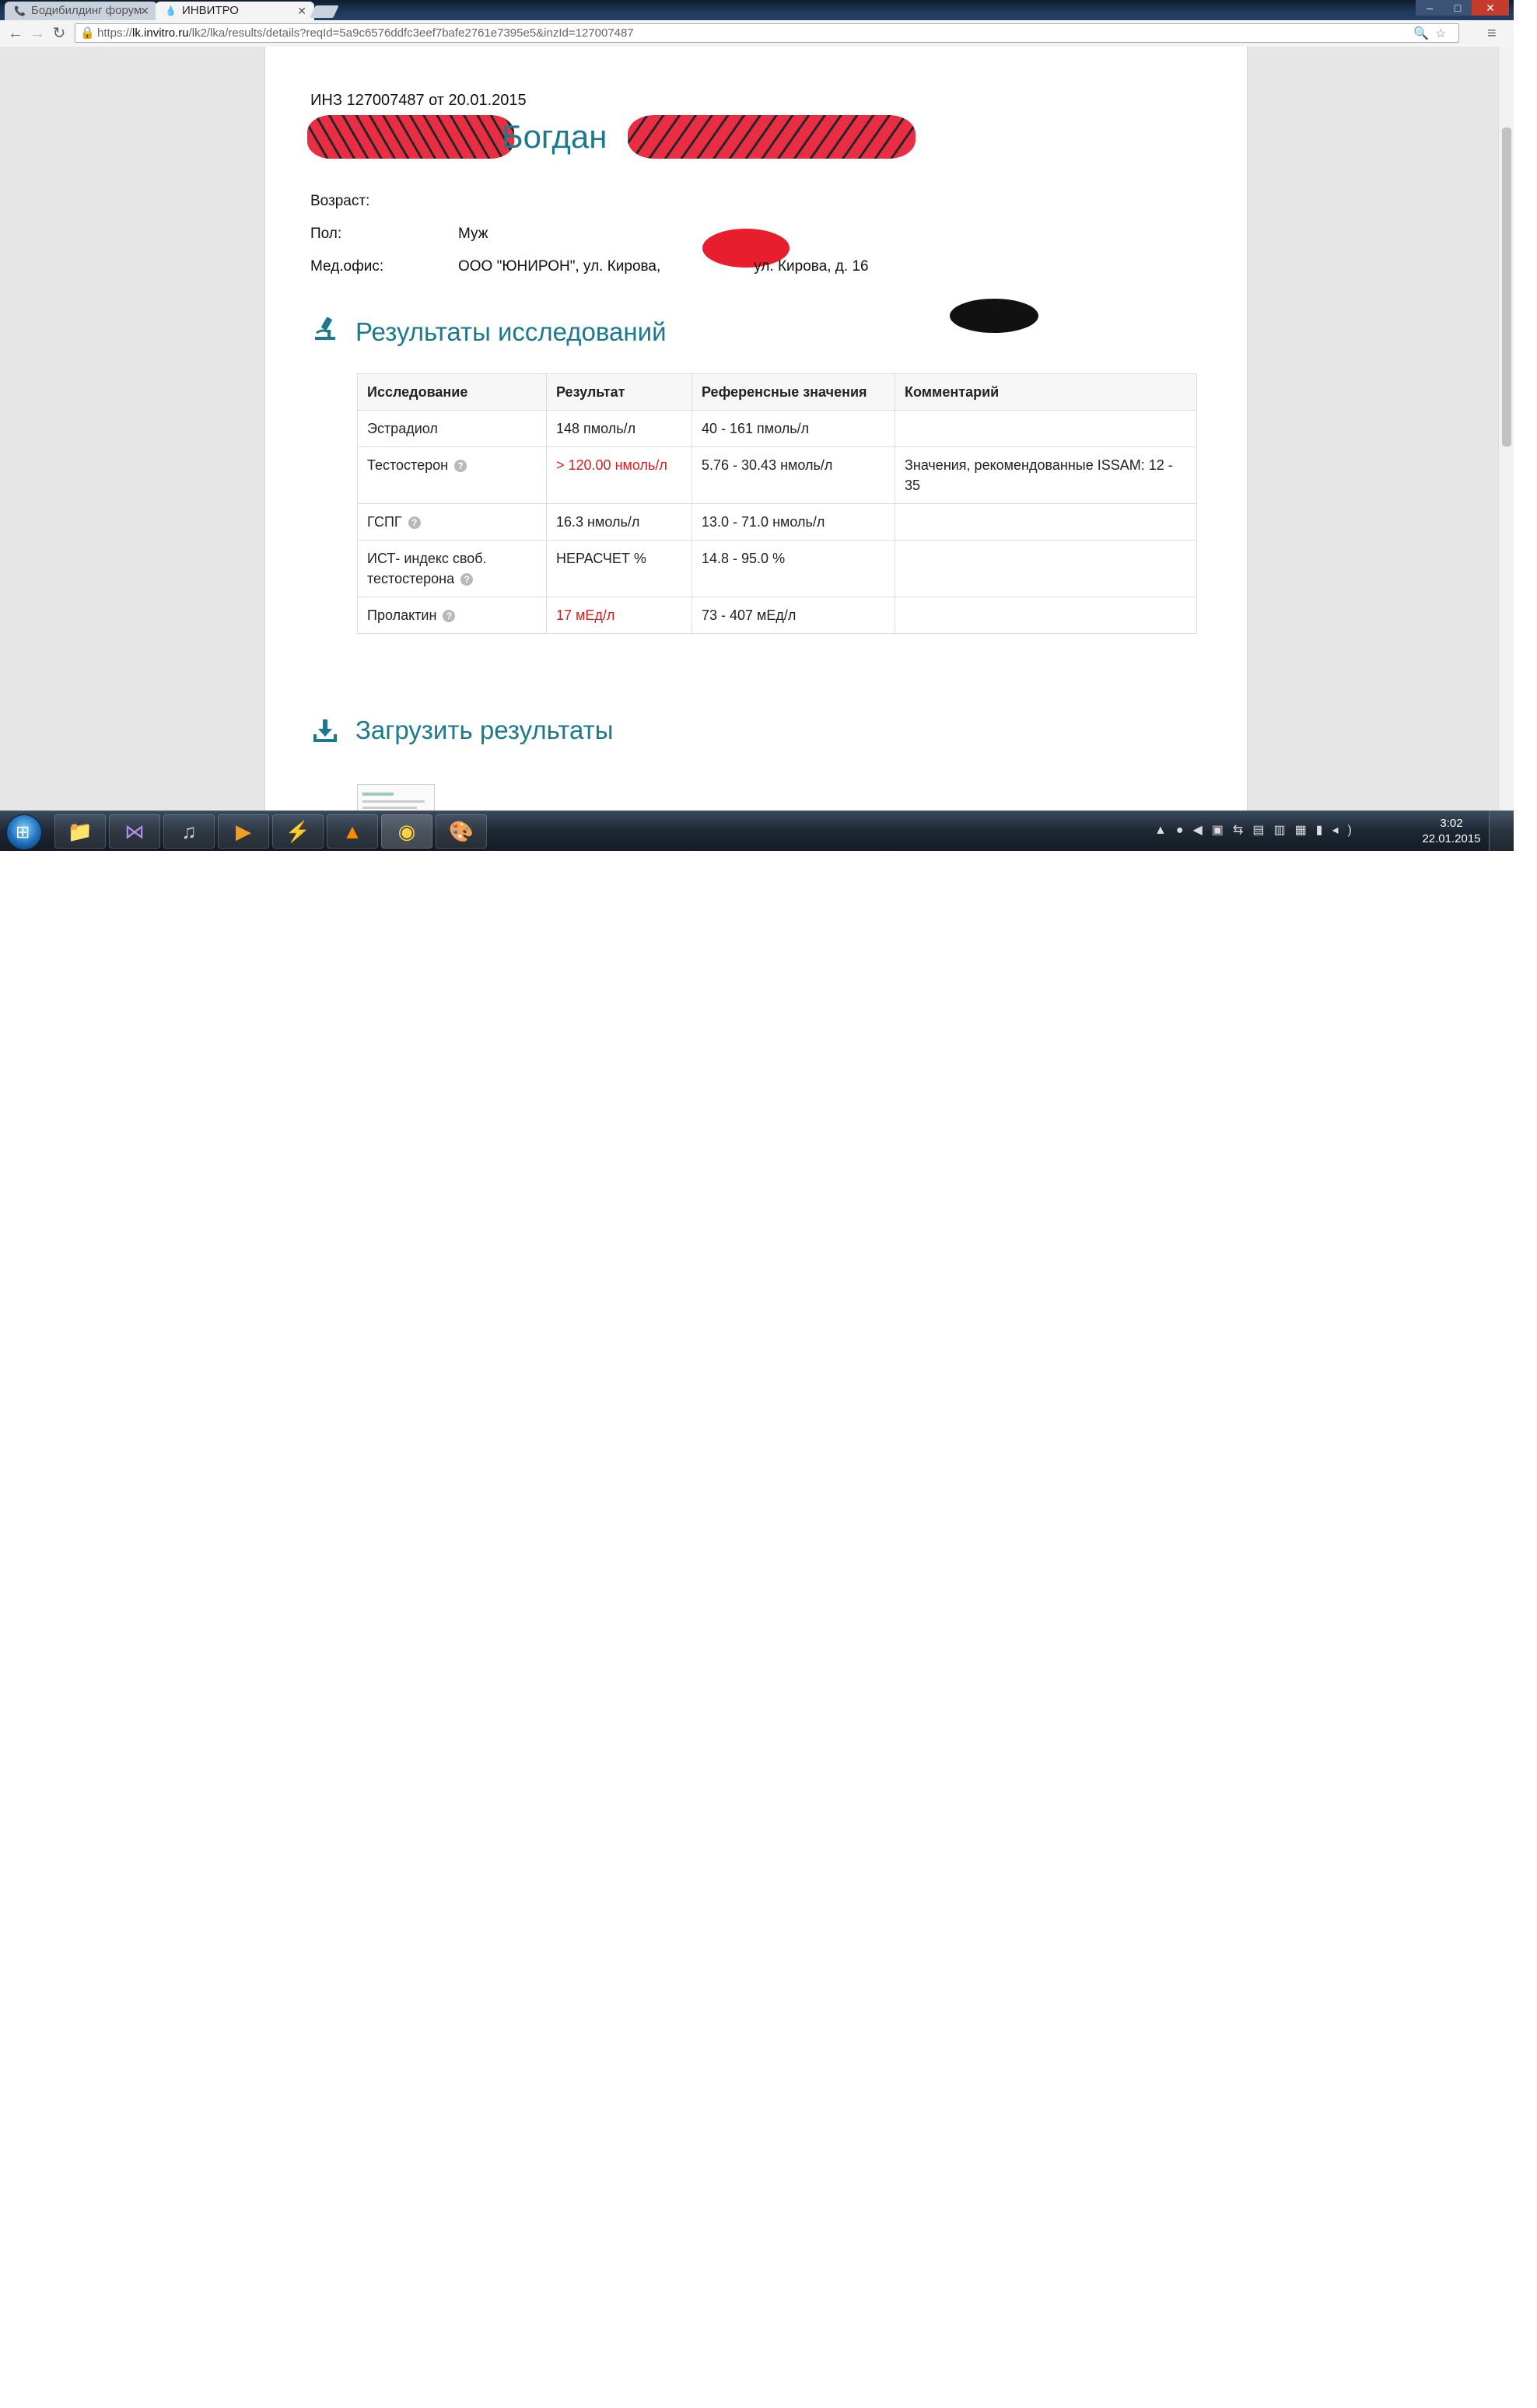  Describe the element at coordinates (210, 11) in the screenshot. I see `tab-label: ИНВИТРО` at that location.